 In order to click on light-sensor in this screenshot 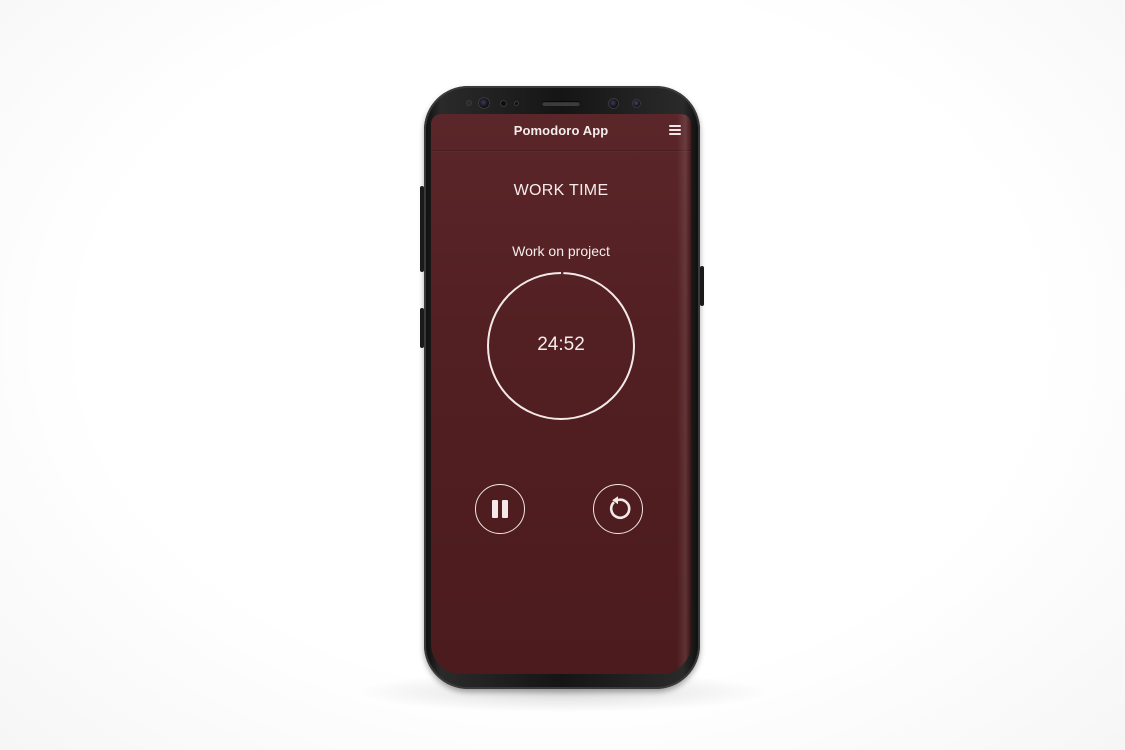, I will do `click(516, 103)`.